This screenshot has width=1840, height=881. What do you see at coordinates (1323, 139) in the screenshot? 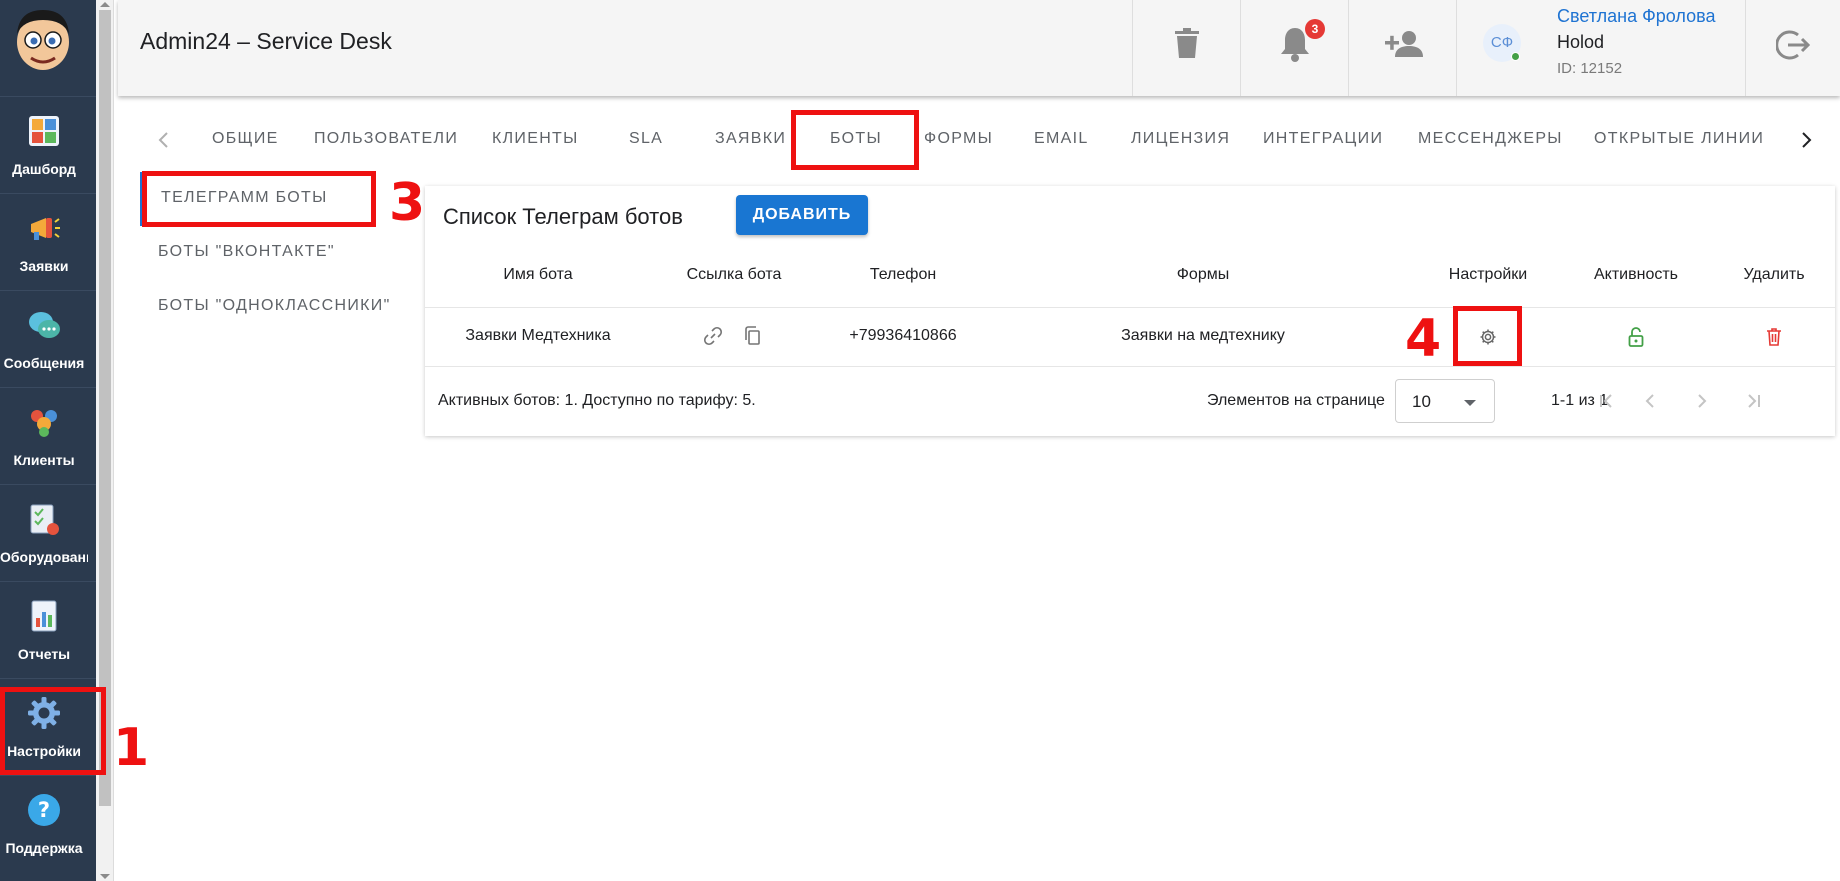
I see `tab-integrations: ИНТЕГРАЦИИ` at bounding box center [1323, 139].